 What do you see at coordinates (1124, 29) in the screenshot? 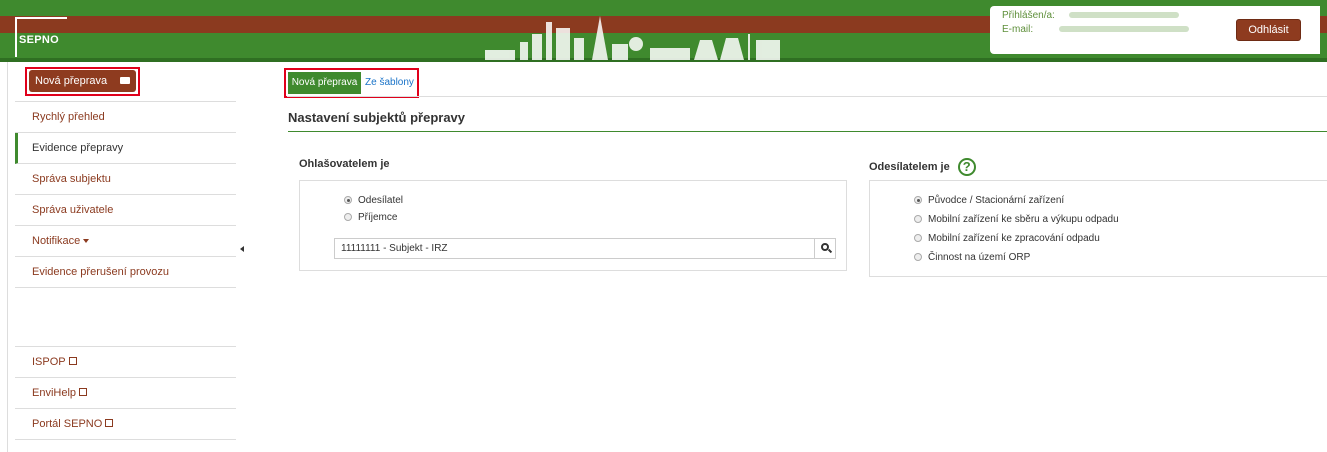
I see `email-value-redacted` at bounding box center [1124, 29].